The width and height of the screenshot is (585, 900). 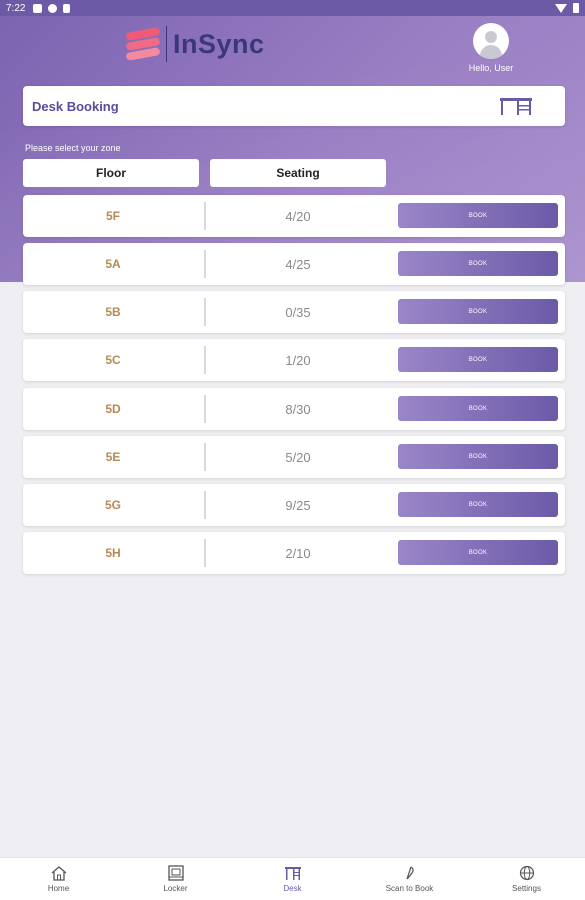 What do you see at coordinates (175, 888) in the screenshot?
I see `nav-label: Locker` at bounding box center [175, 888].